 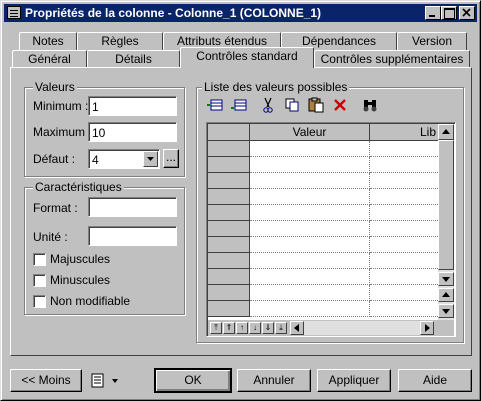 I want to click on majuscules-checkbox, so click(x=39, y=259).